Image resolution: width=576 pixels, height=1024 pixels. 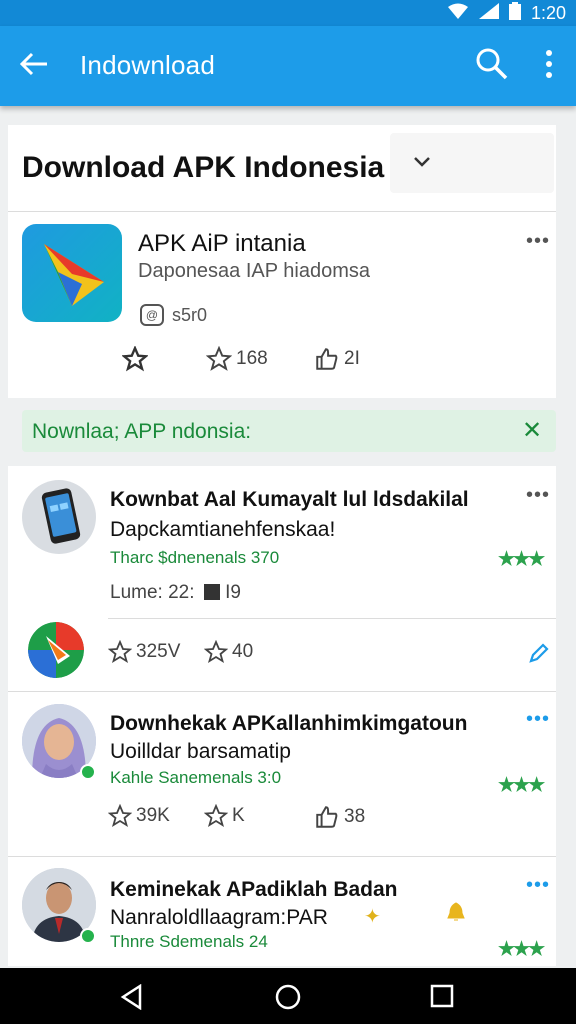 What do you see at coordinates (252, 358) in the screenshot?
I see `rating-count: 168` at bounding box center [252, 358].